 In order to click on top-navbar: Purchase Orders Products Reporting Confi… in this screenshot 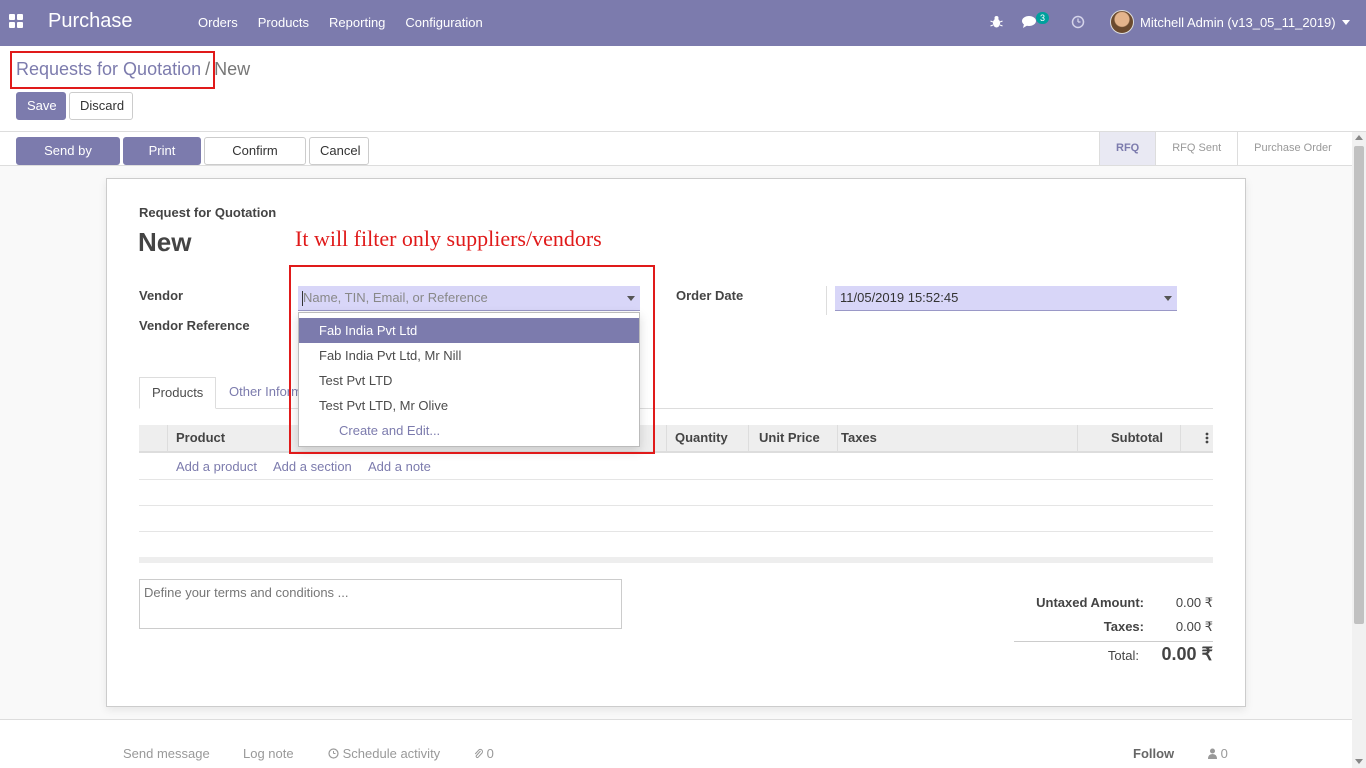, I will do `click(683, 23)`.